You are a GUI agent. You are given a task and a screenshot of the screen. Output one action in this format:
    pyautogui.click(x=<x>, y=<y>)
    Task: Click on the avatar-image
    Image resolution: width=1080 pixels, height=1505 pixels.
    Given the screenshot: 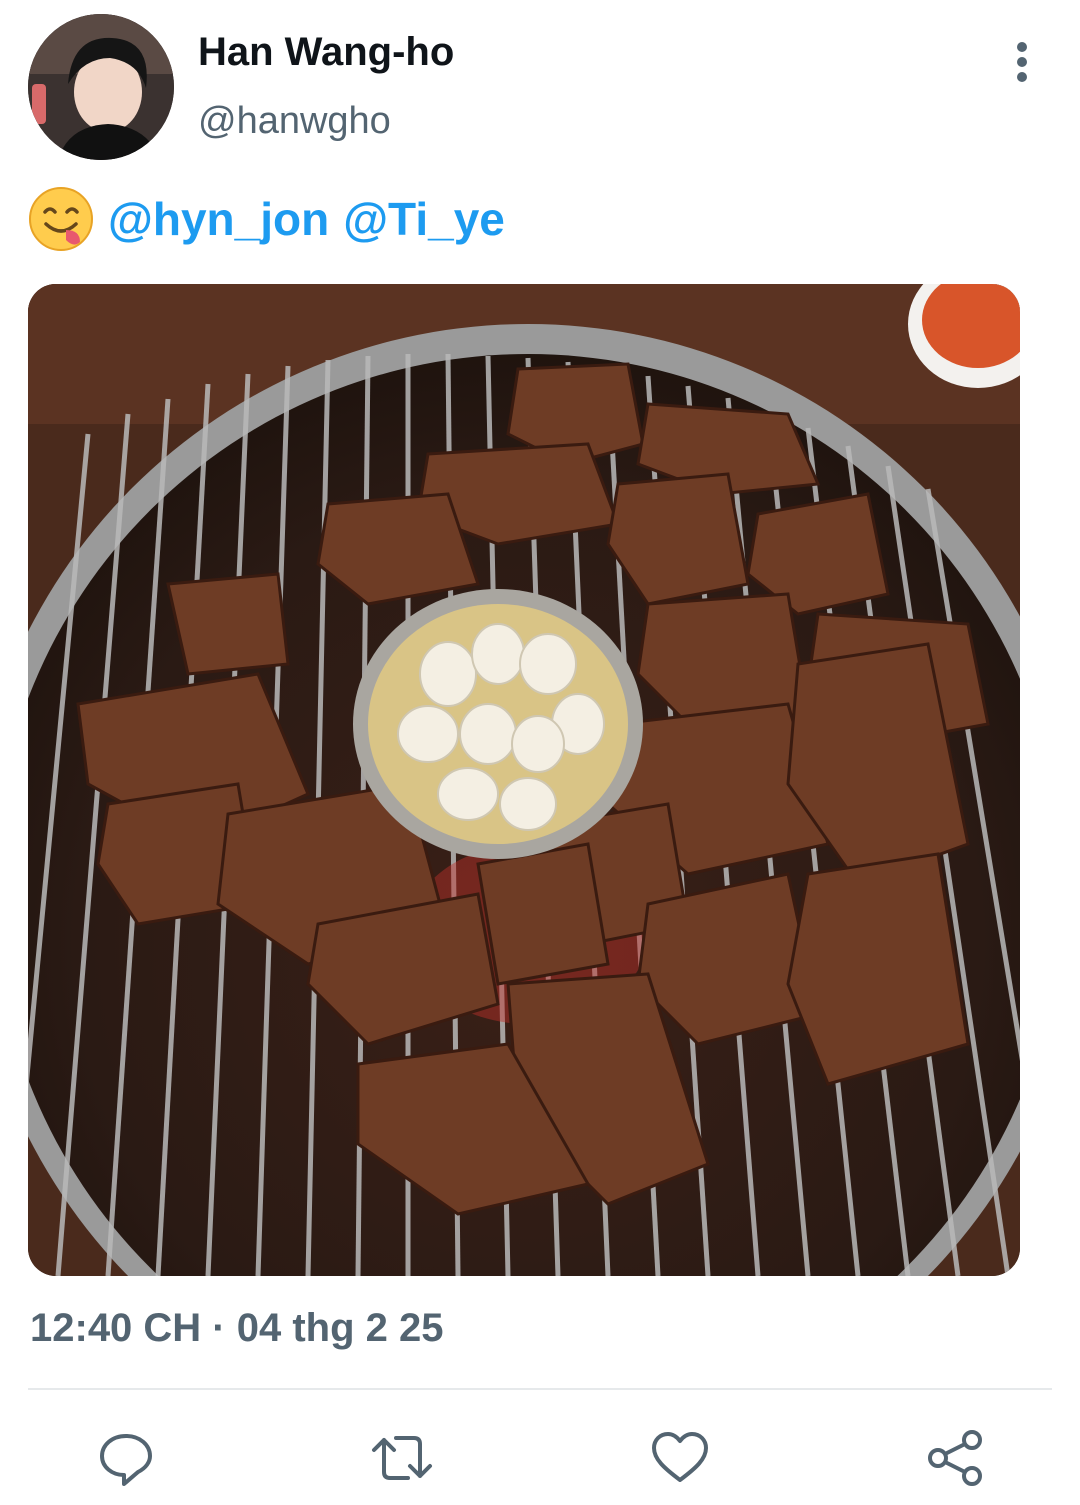 What is the action you would take?
    pyautogui.click(x=101, y=87)
    